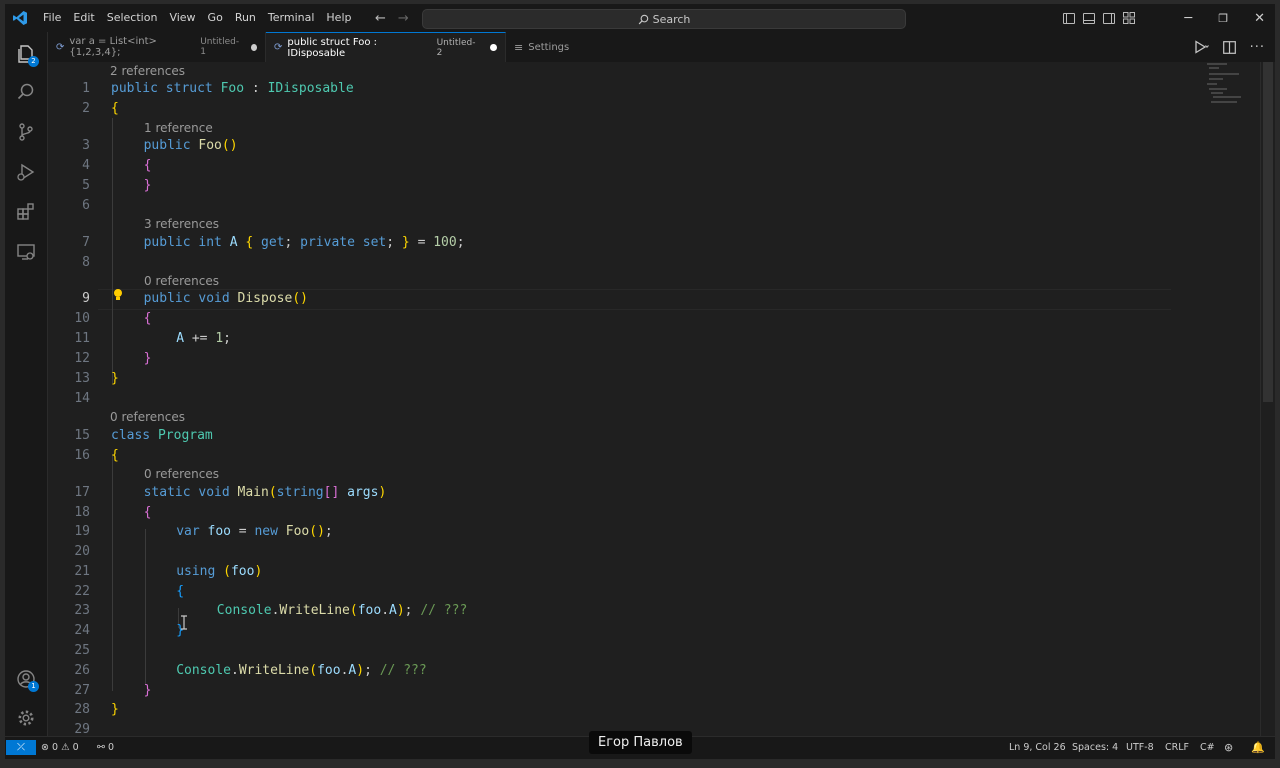  I want to click on line-number: 19, so click(82, 531).